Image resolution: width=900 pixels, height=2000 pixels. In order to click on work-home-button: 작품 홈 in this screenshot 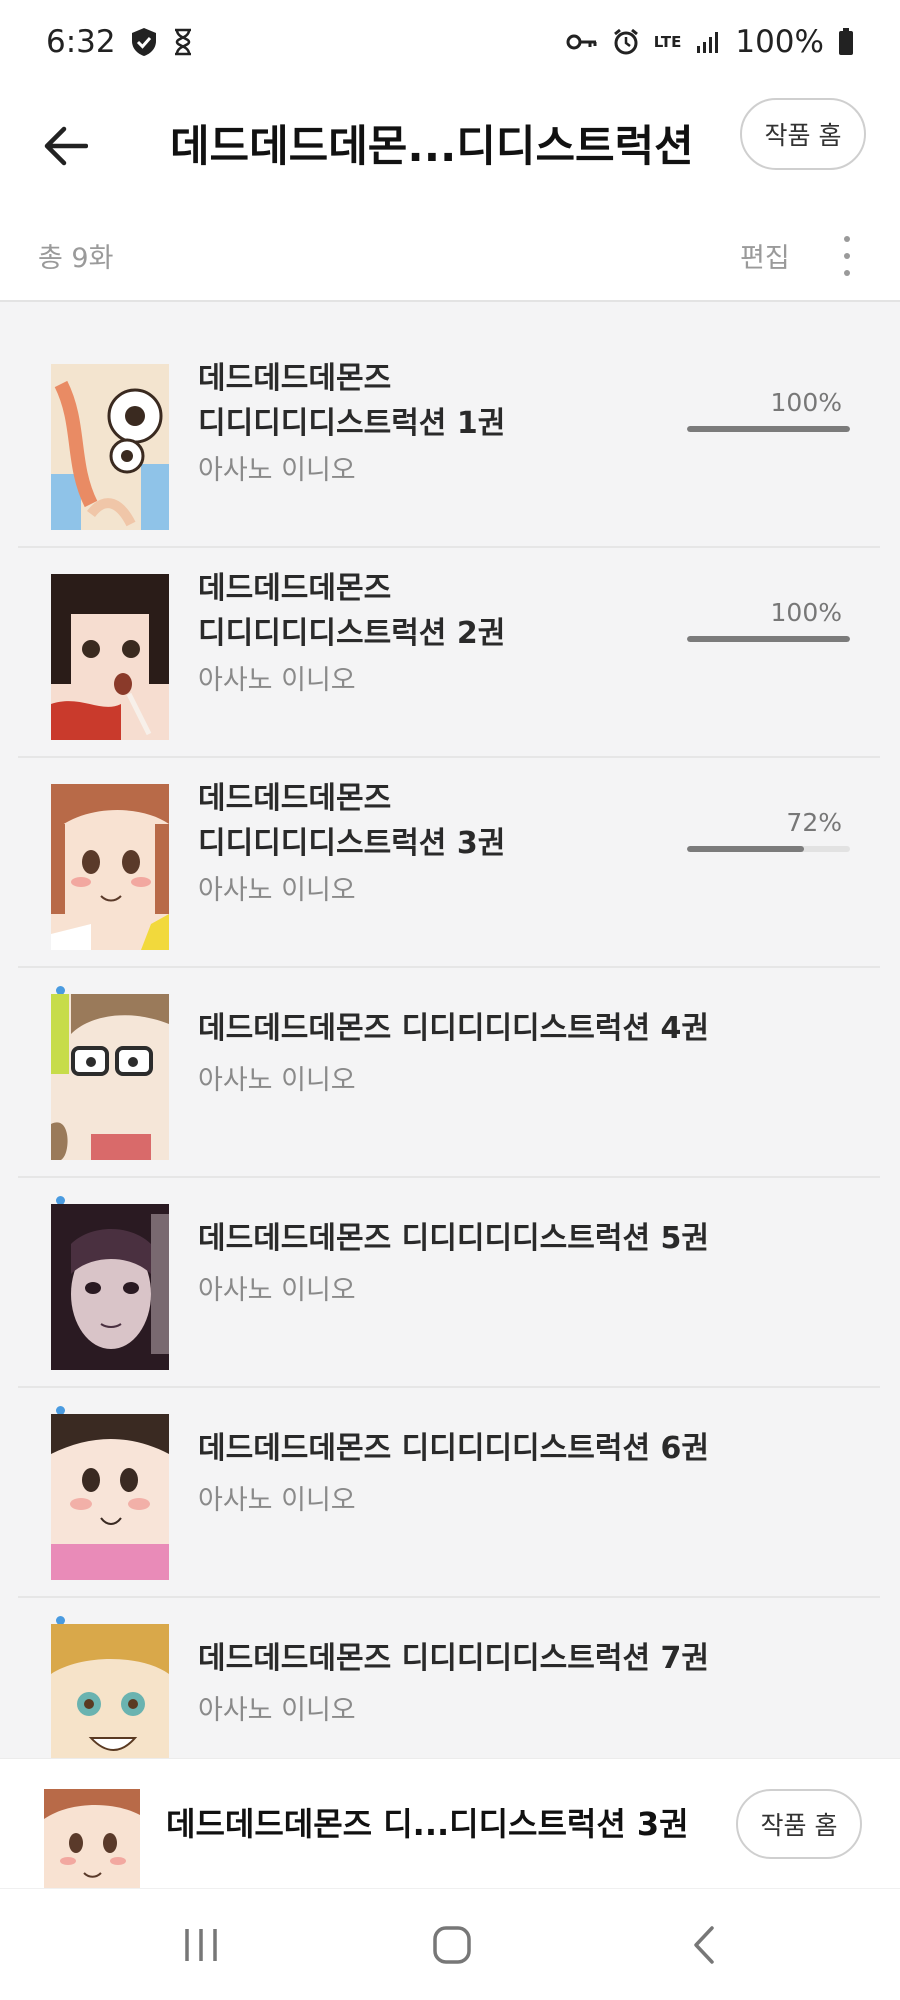, I will do `click(803, 134)`.